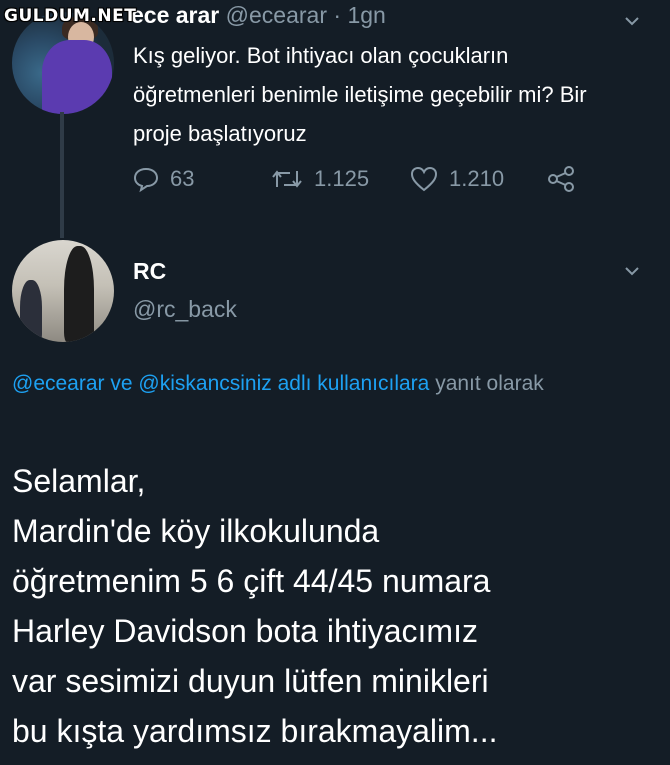 The height and width of the screenshot is (765, 670). What do you see at coordinates (70, 16) in the screenshot?
I see `watermark: GULDUM.NET` at bounding box center [70, 16].